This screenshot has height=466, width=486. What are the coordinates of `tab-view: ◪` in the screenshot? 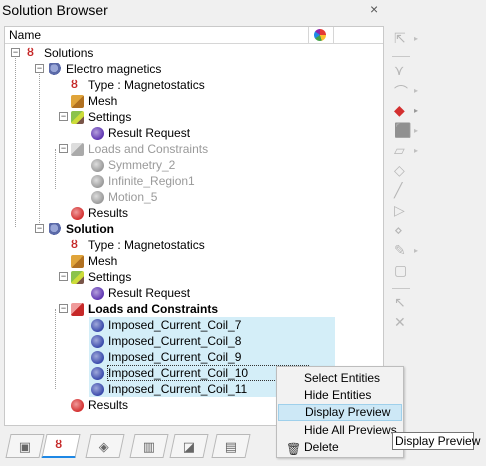 It's located at (189, 446).